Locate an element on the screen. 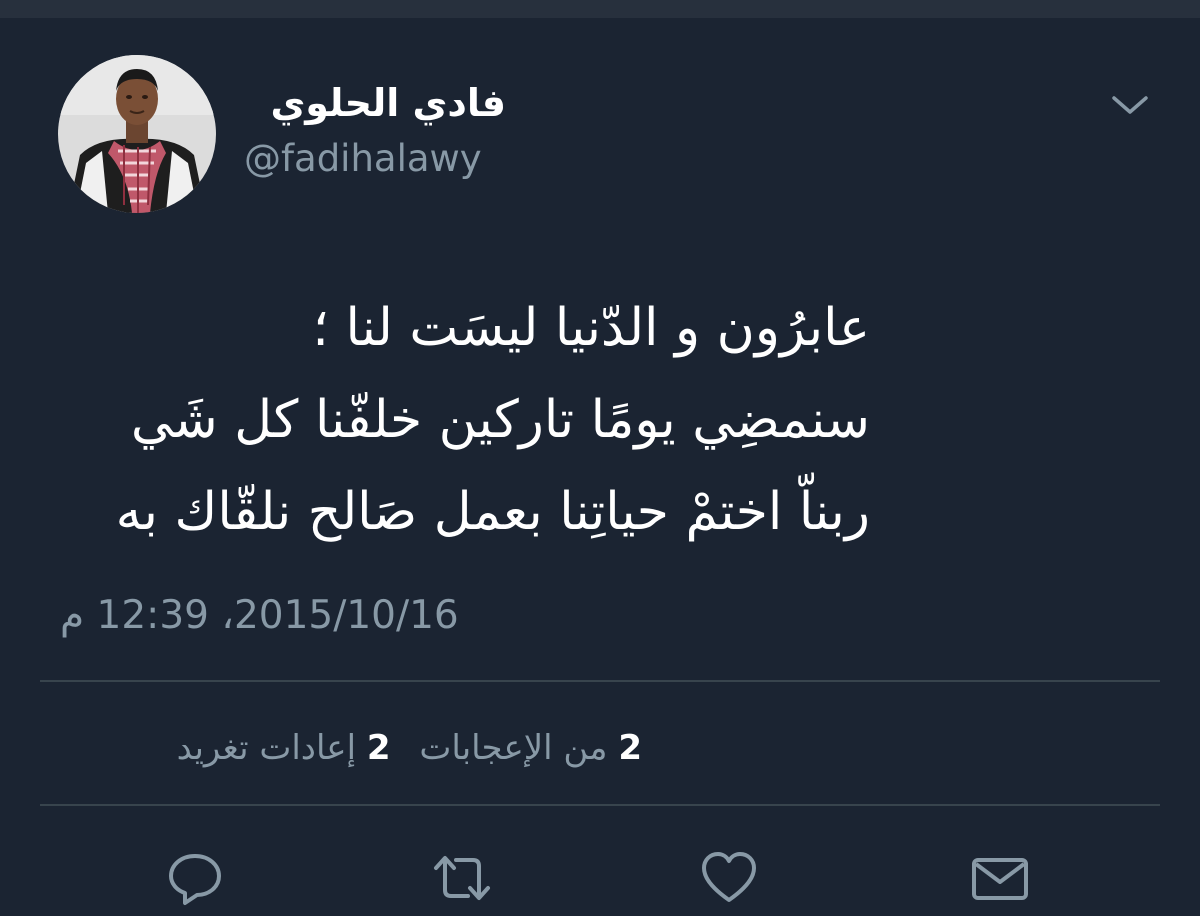  retweets-label: إعادات تغريد is located at coordinates (266, 748).